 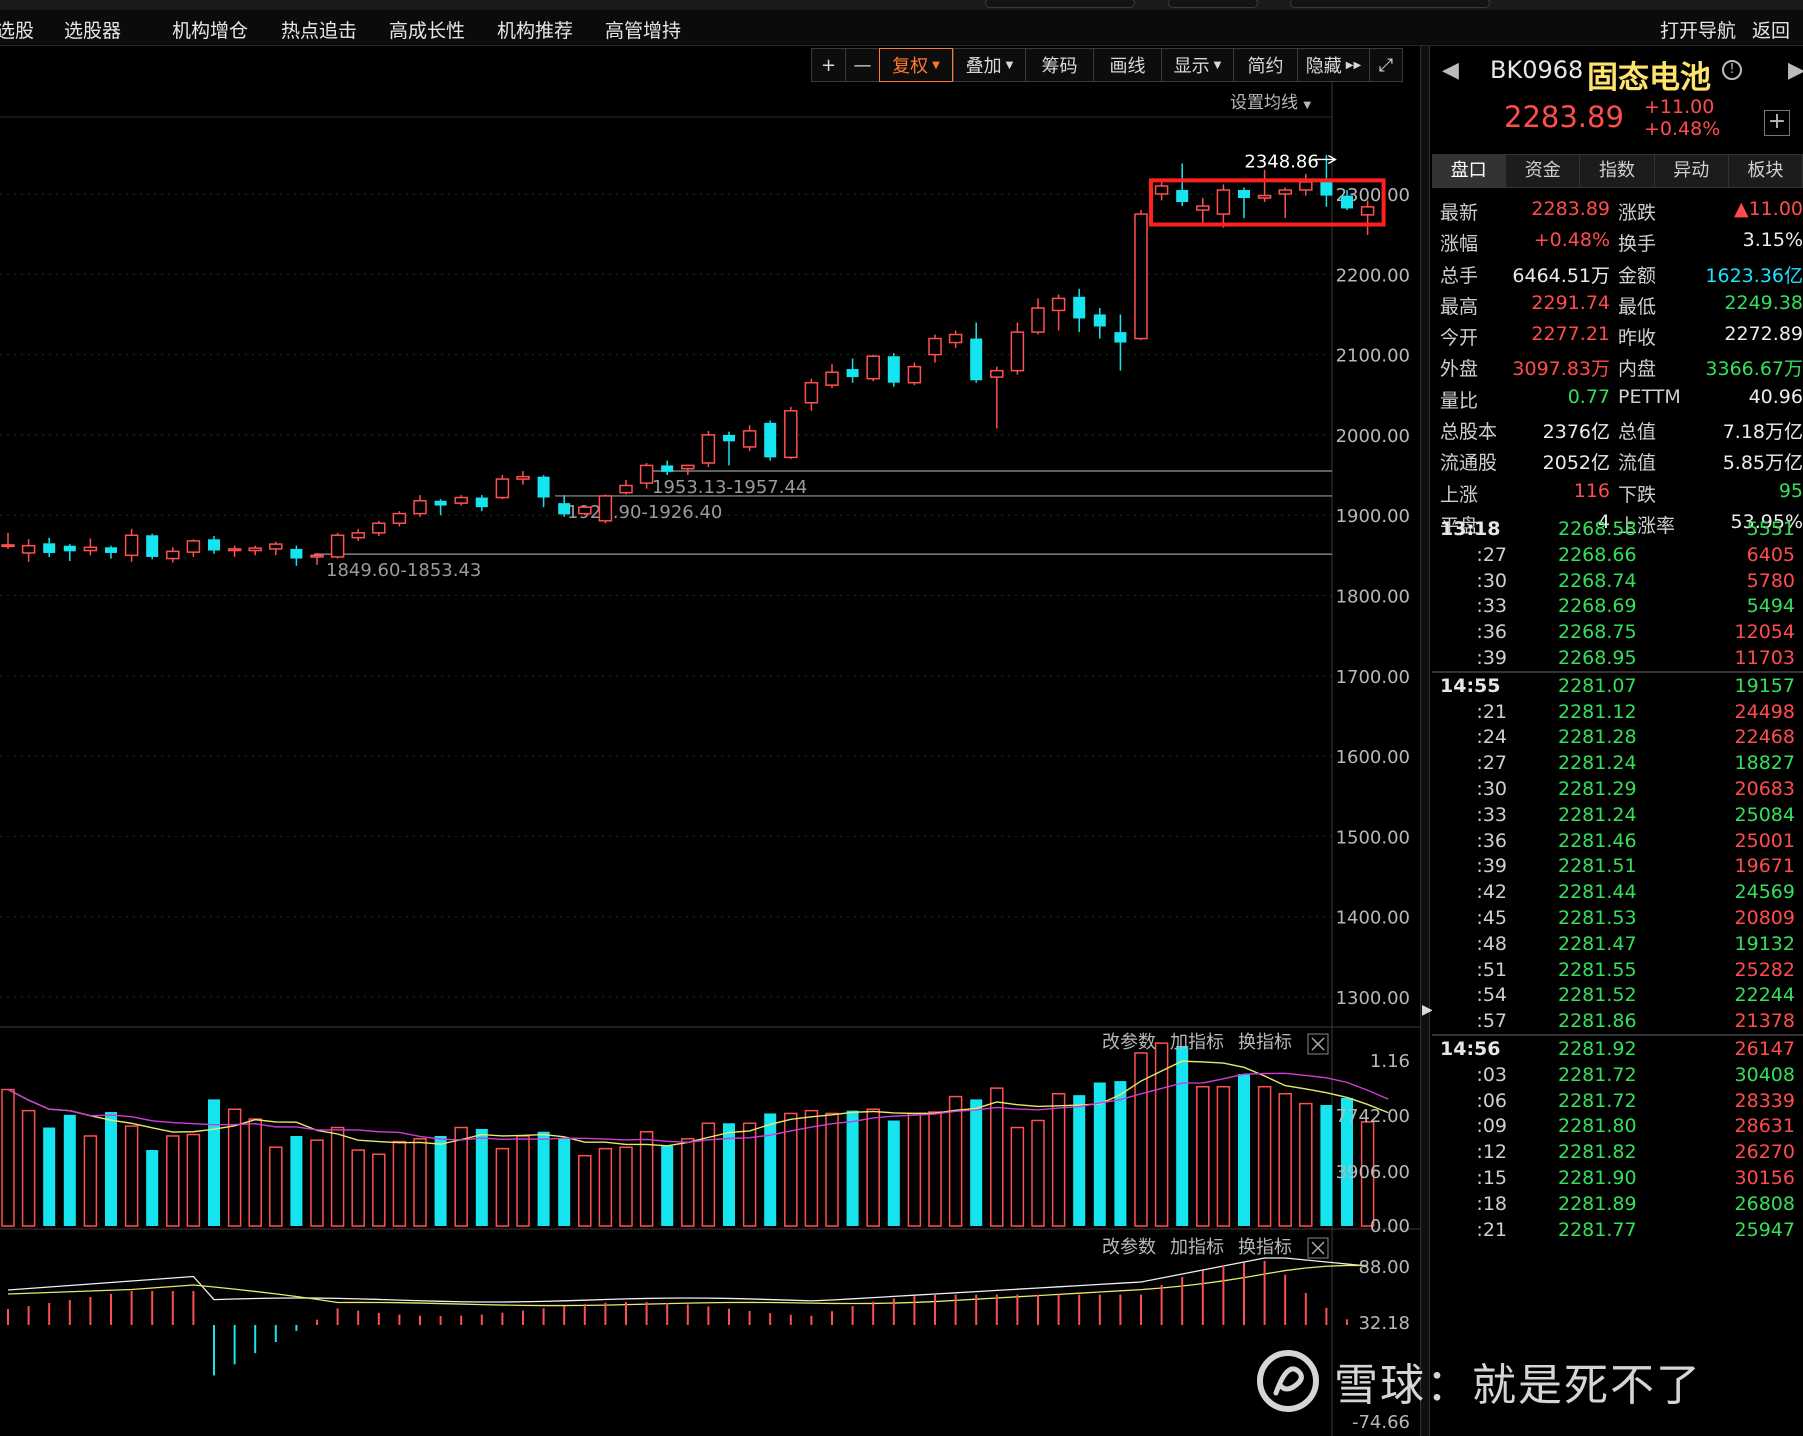 I want to click on price-tick-label: 2200.00, so click(x=1373, y=275).